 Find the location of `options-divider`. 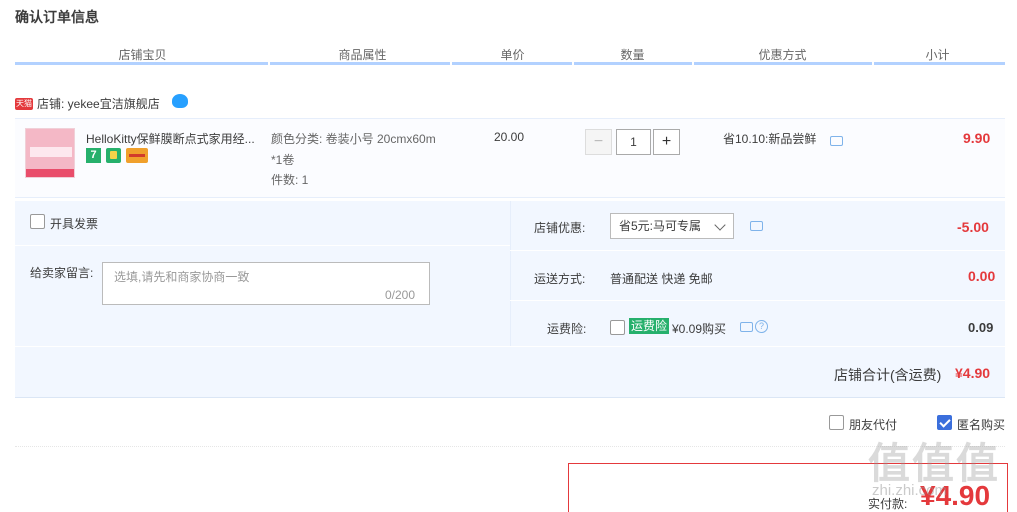

options-divider is located at coordinates (510, 273).